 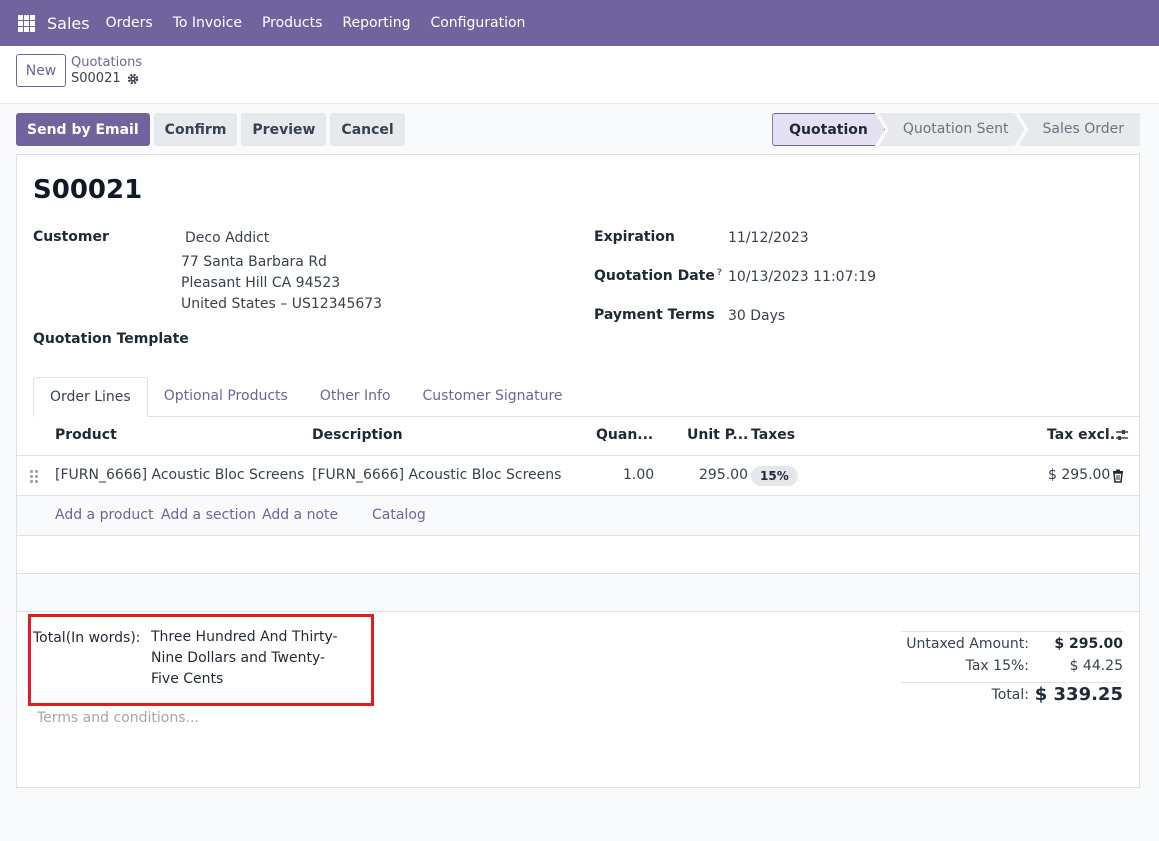 What do you see at coordinates (436, 475) in the screenshot?
I see `cell-description: [FURN_6666] Acoustic Bloc Screens` at bounding box center [436, 475].